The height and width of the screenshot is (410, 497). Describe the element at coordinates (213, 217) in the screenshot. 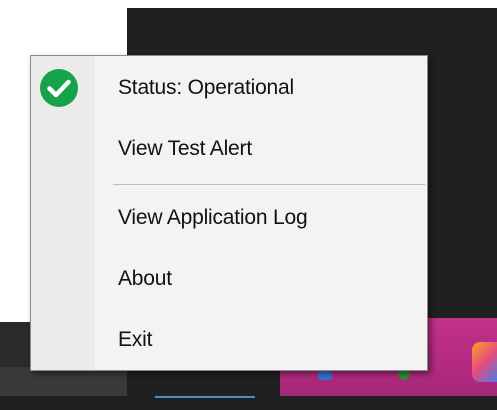

I see `menu-item-label: View Application Log` at that location.